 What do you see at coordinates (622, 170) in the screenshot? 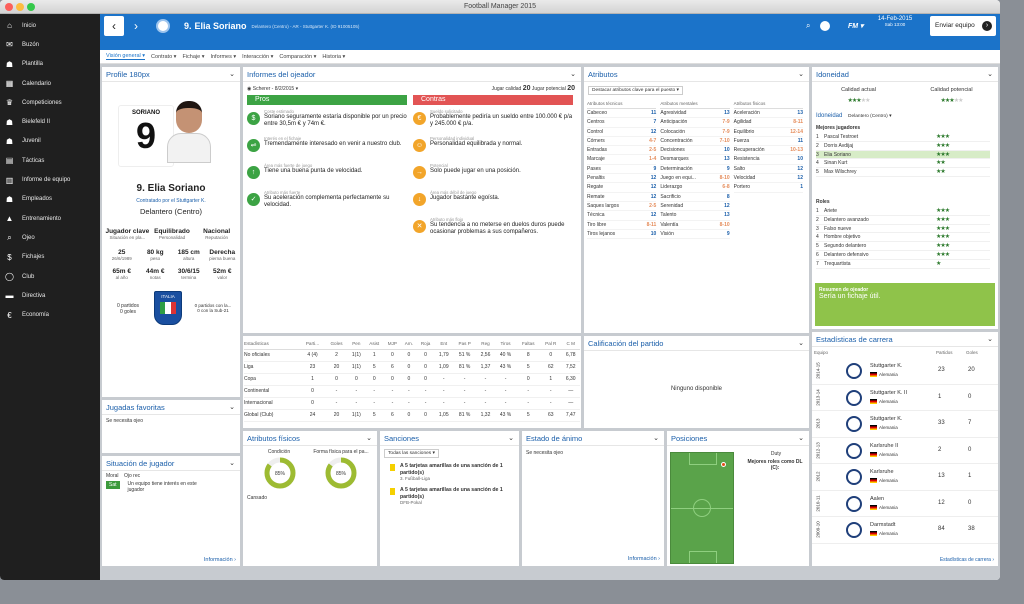
I see `attribute-row: Pases 9` at bounding box center [622, 170].